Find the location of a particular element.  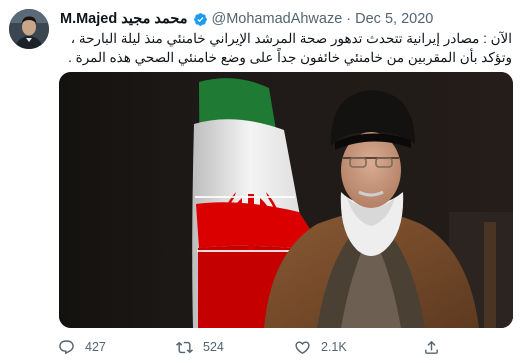

retweet-button: 524 is located at coordinates (200, 347).